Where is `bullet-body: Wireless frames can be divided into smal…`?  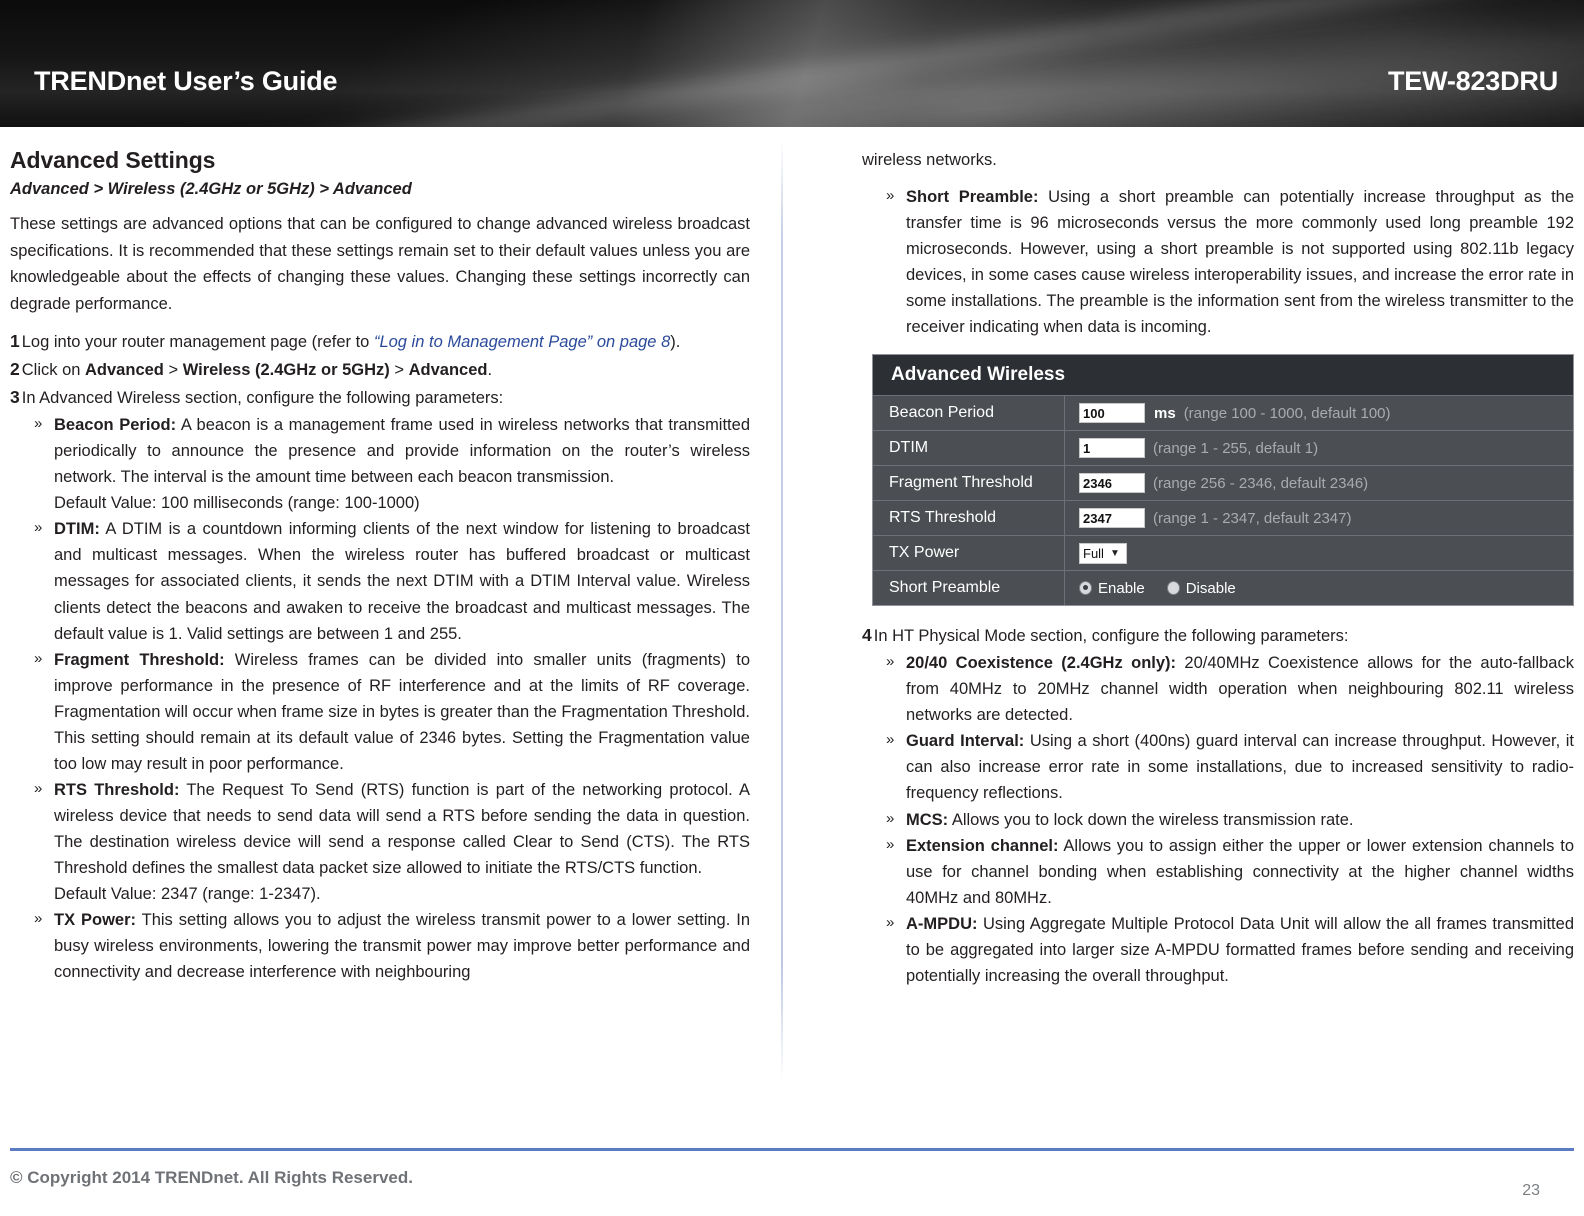
bullet-body: Wireless frames can be divided into smal… is located at coordinates (402, 711).